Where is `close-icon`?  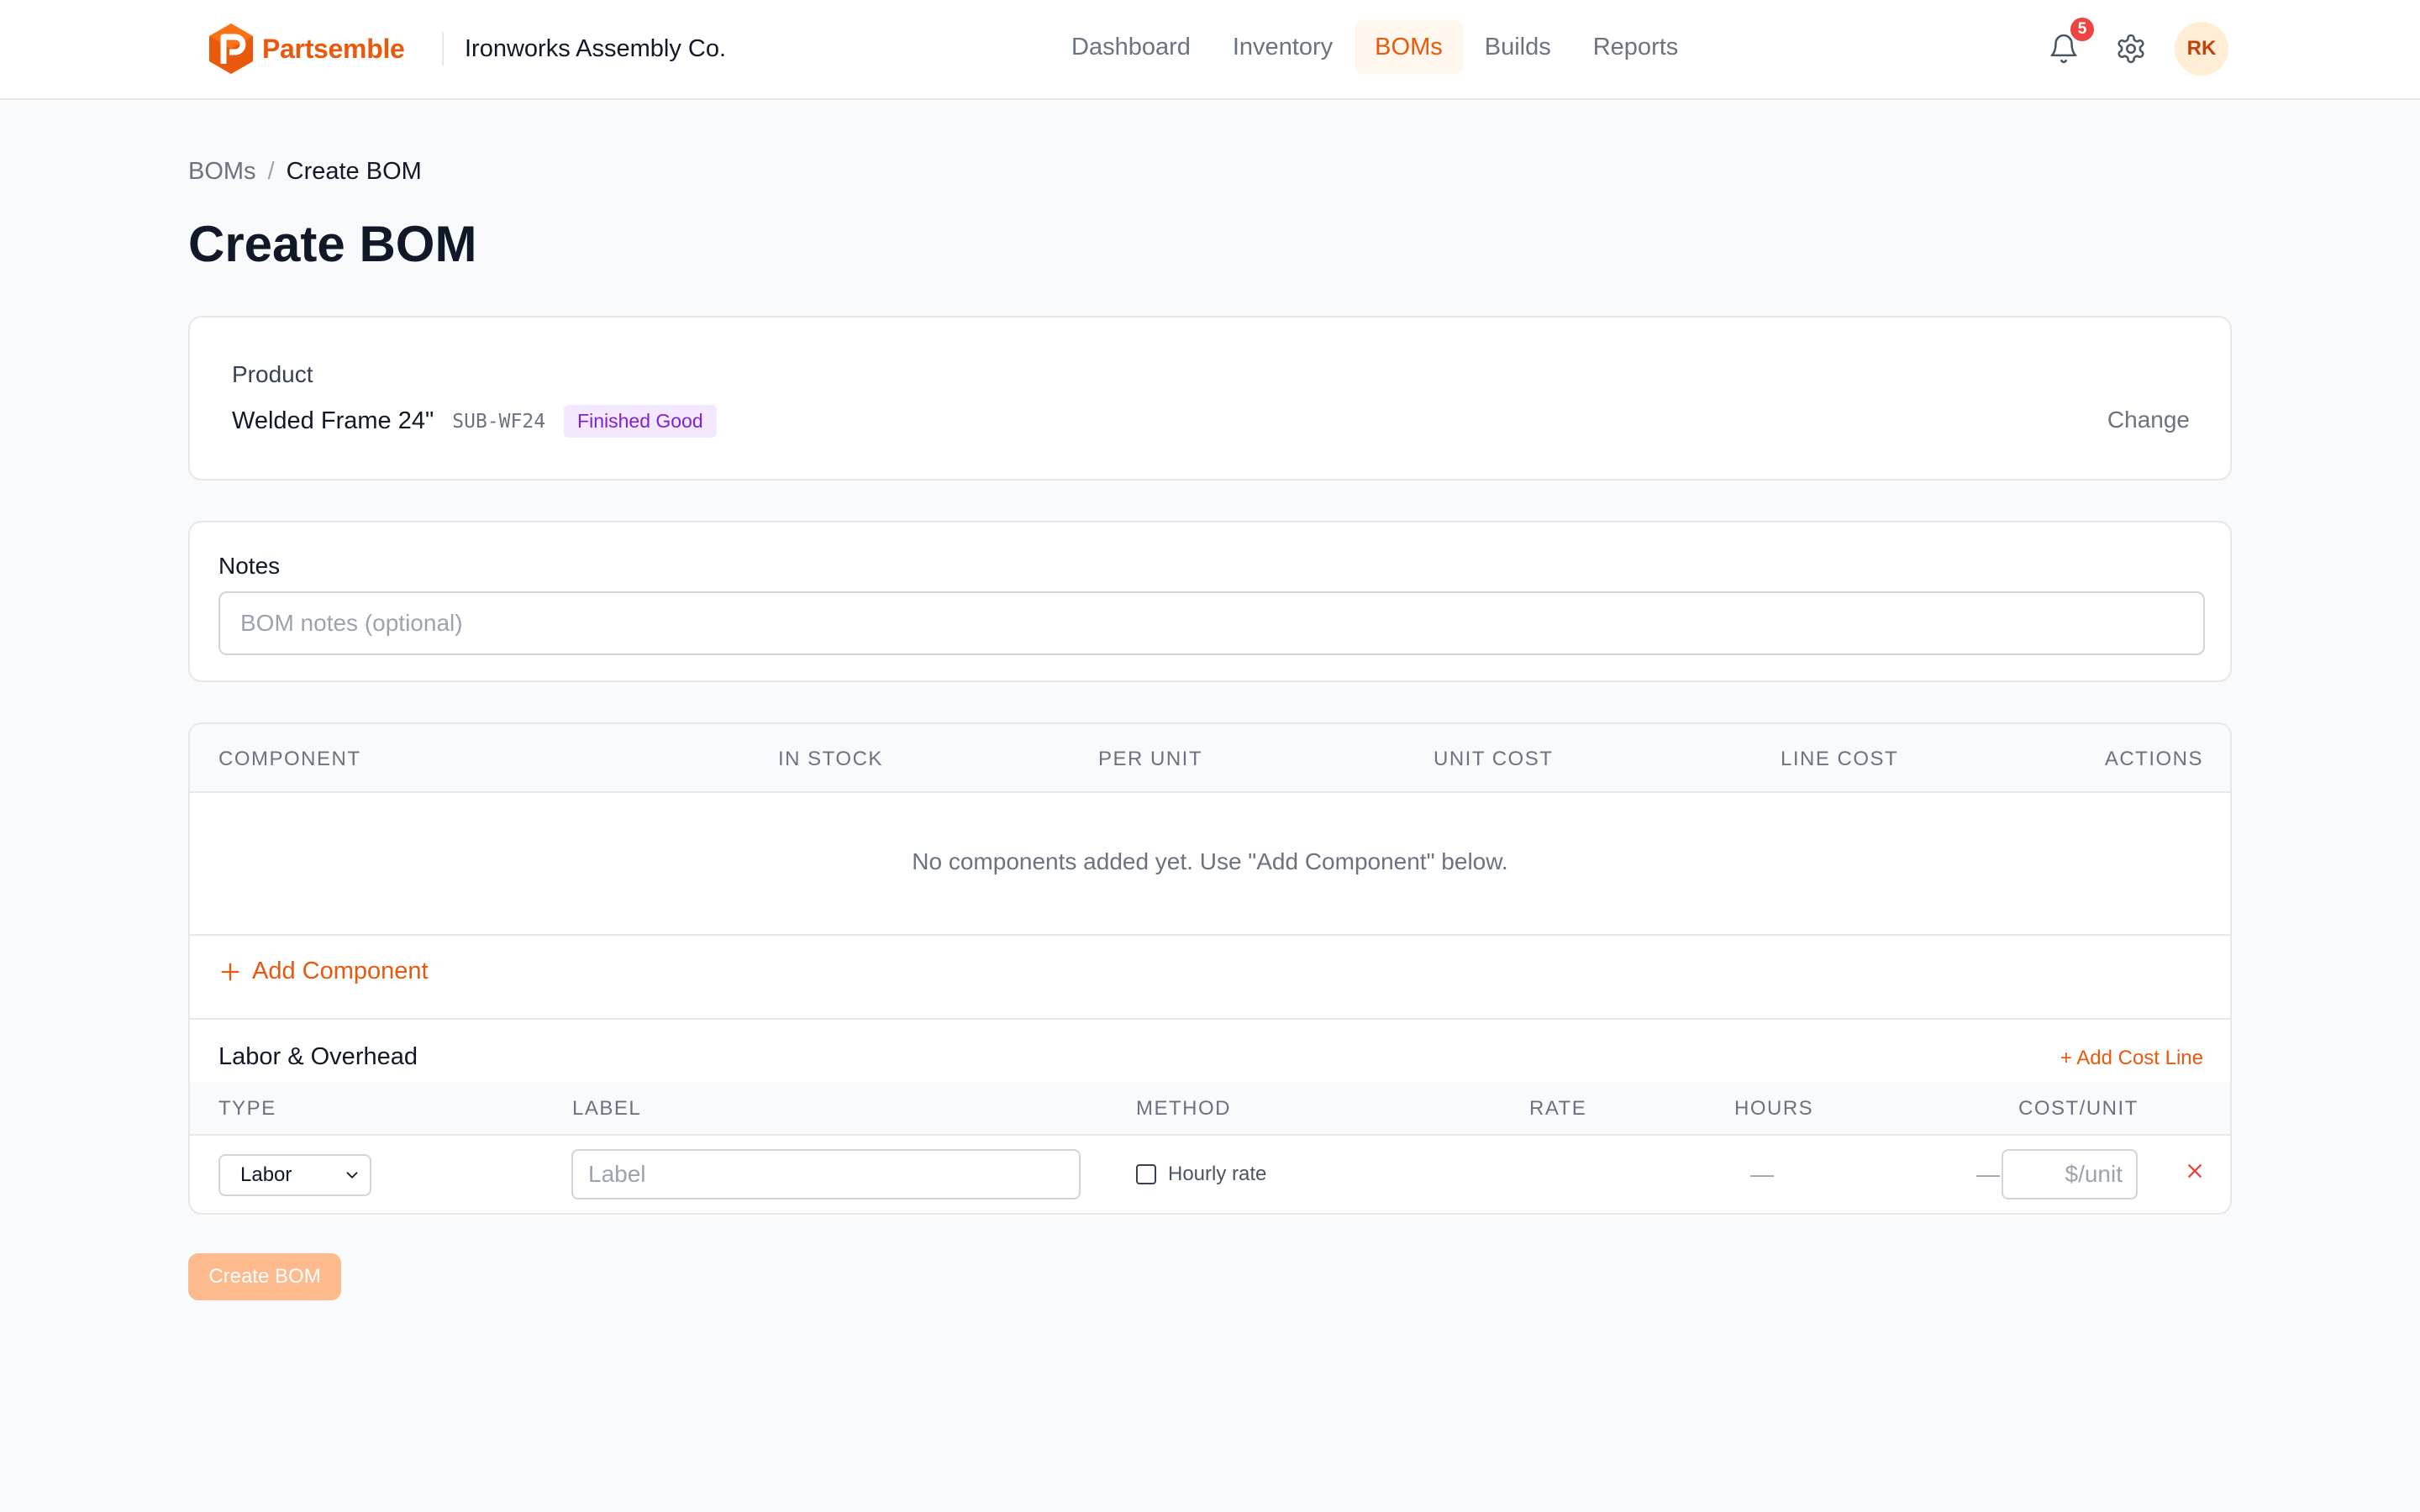
close-icon is located at coordinates (2195, 1171).